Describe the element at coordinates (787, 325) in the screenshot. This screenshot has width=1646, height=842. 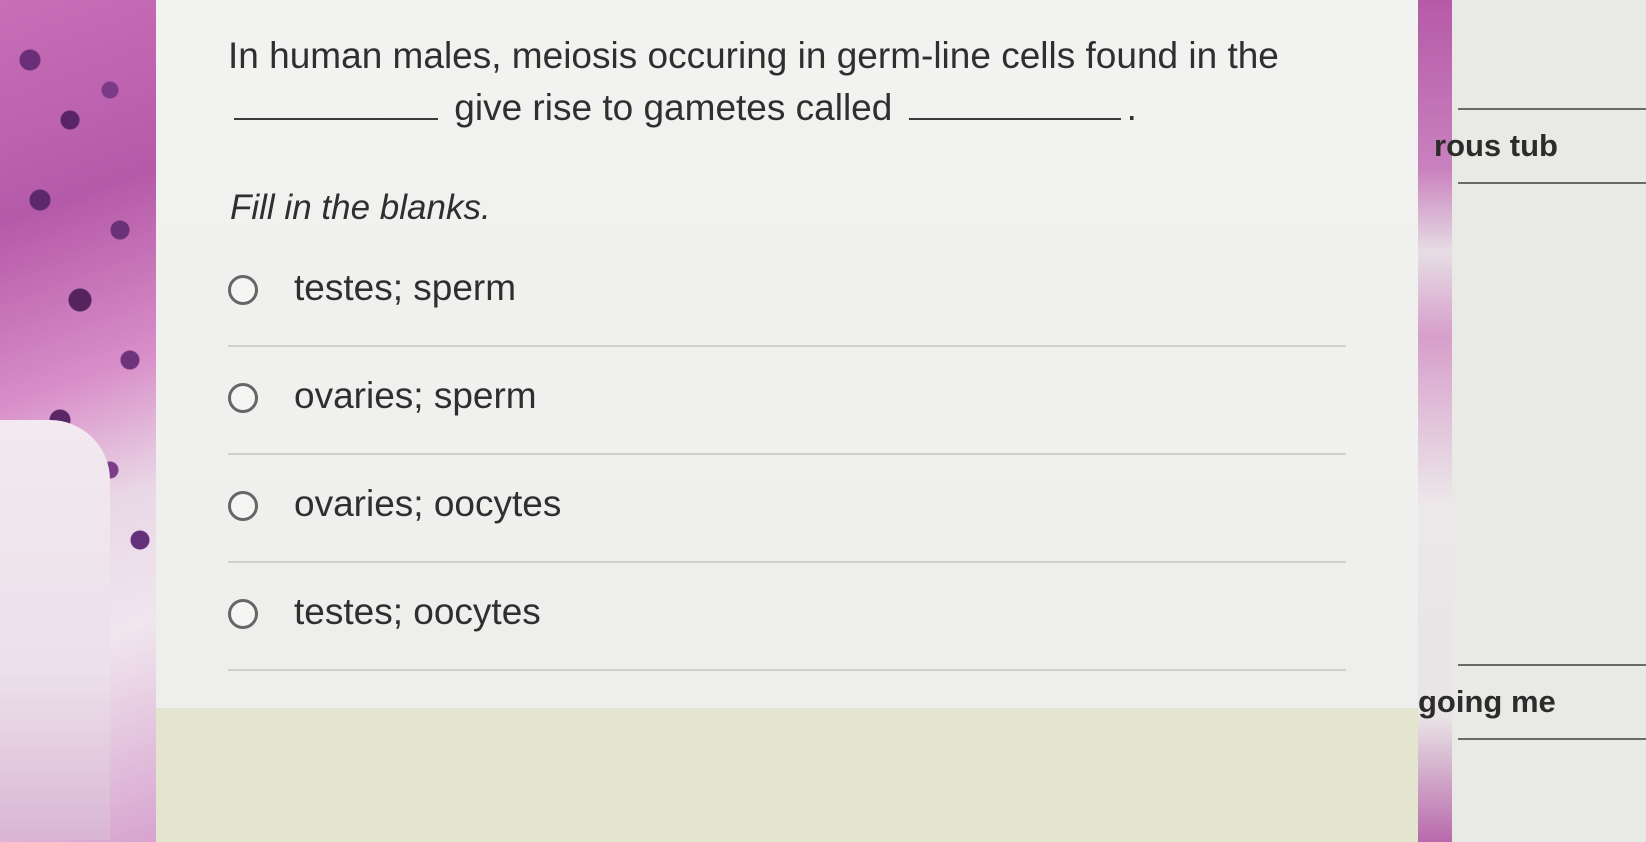
I see `answer-option-1: testes; sperm` at that location.